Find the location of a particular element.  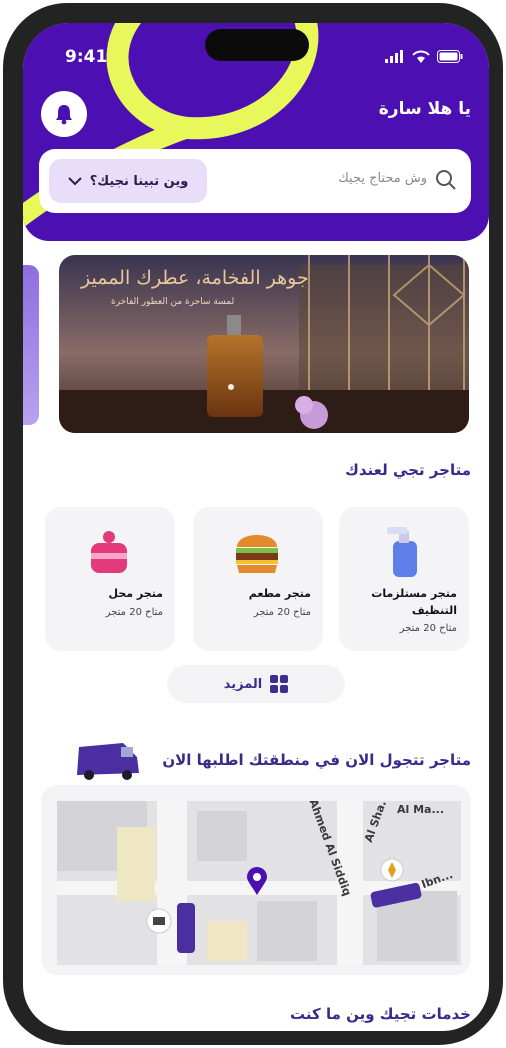

greeting-text: يا هلا سارة is located at coordinates (424, 109).